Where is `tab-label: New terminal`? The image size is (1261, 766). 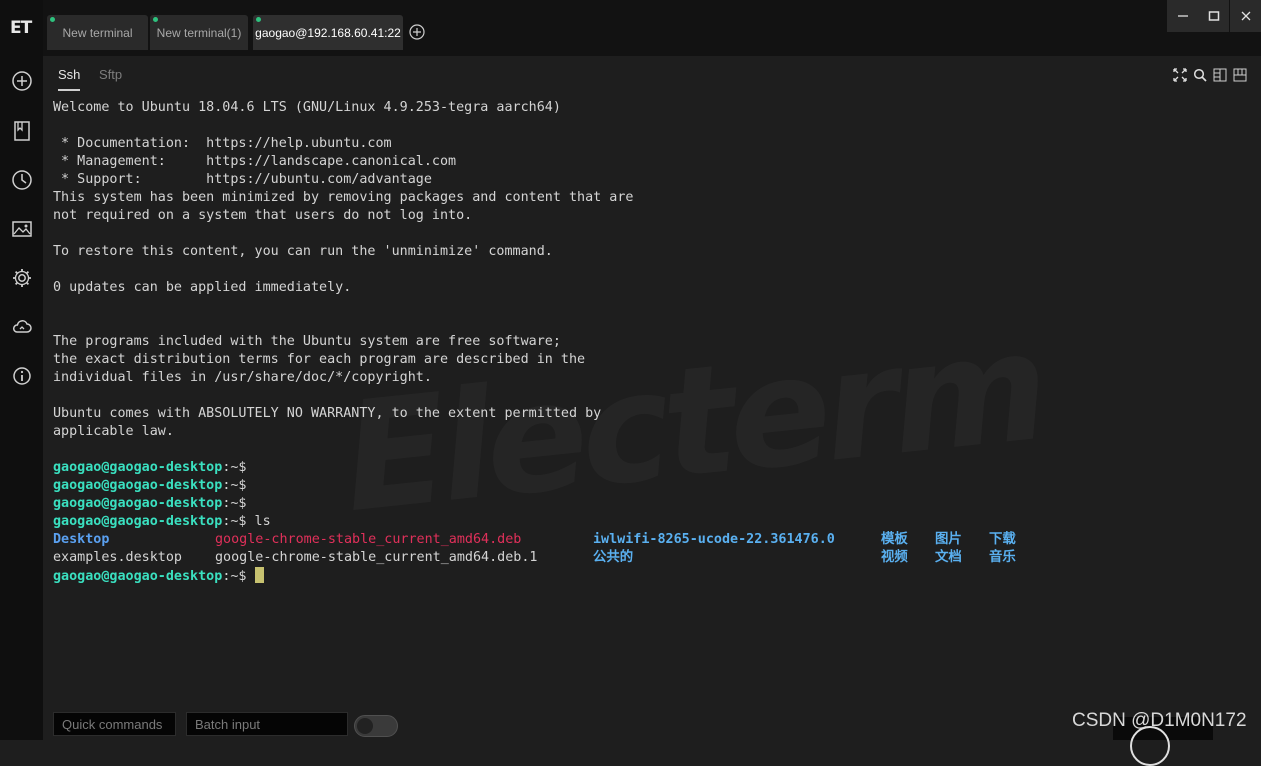
tab-label: New terminal is located at coordinates (97, 32).